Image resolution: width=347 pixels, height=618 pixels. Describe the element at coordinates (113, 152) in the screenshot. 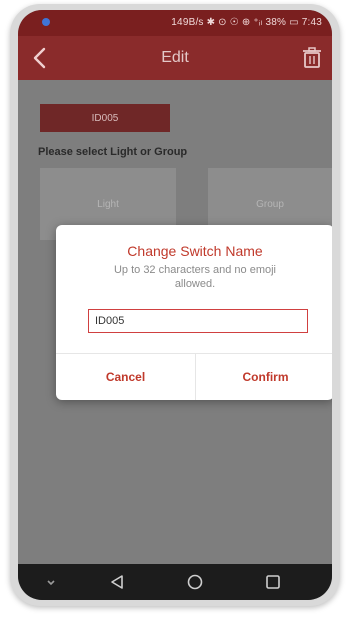

I see `select-instruction: Please select Light or Group` at that location.